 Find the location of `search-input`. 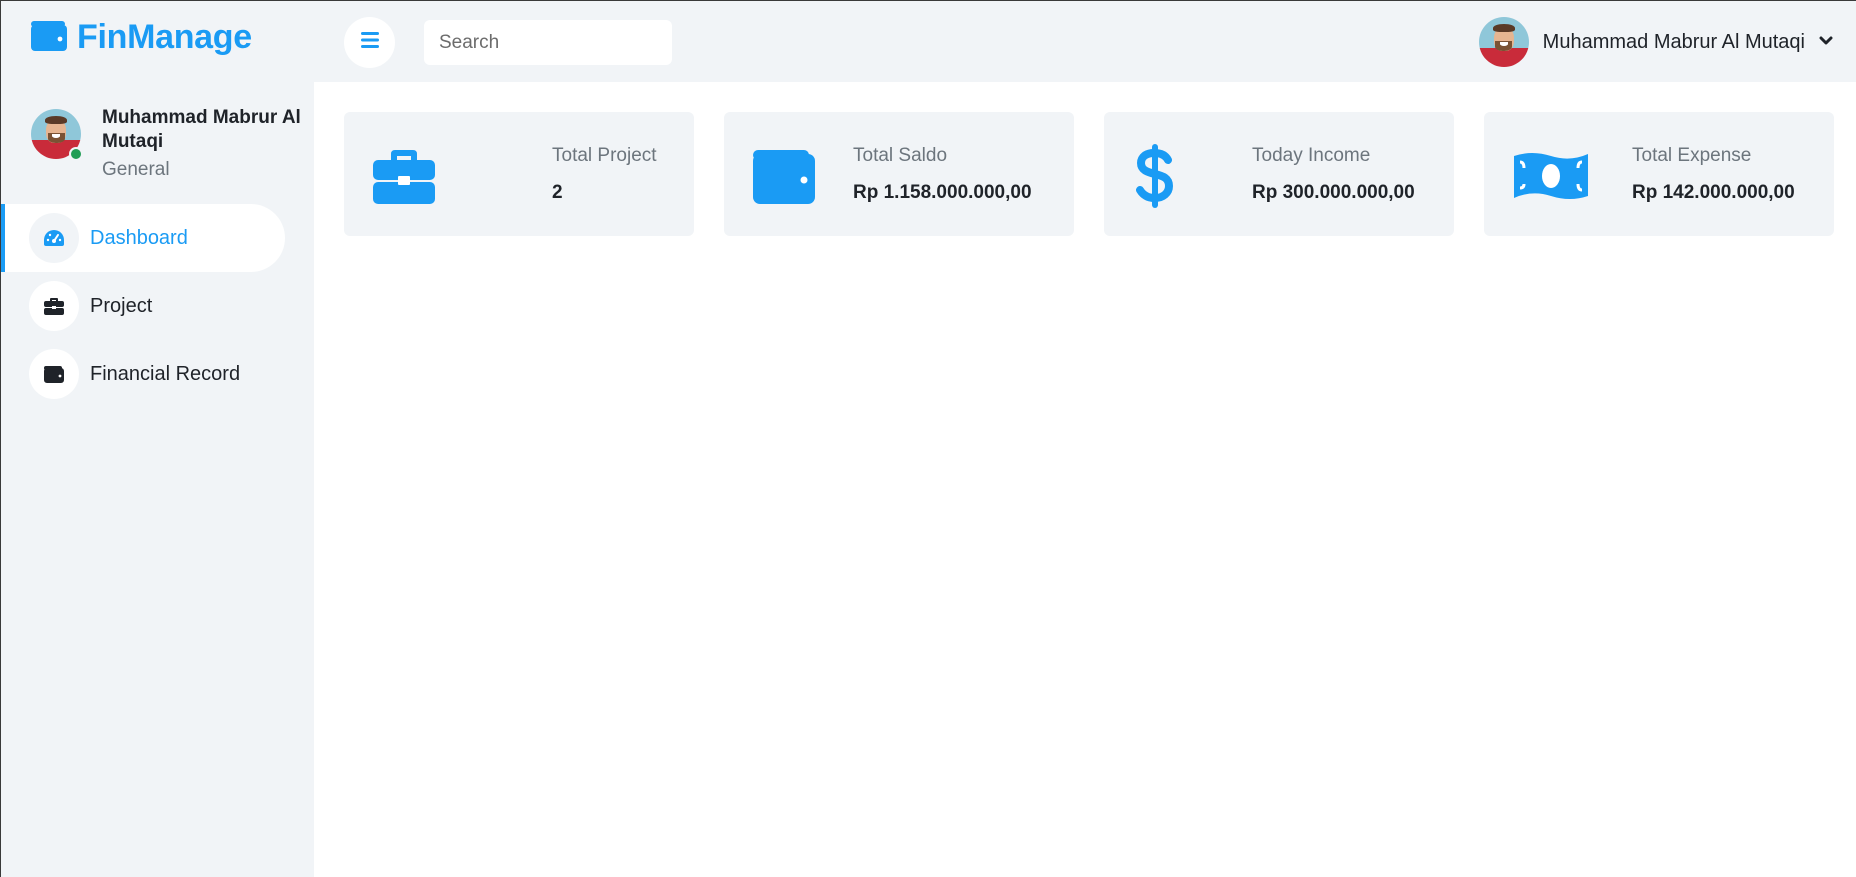

search-input is located at coordinates (548, 42).